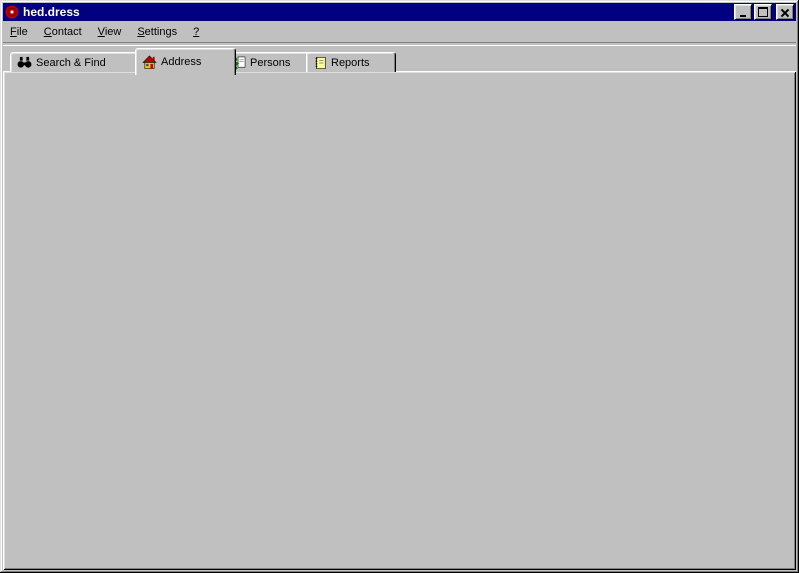 This screenshot has width=799, height=573. I want to click on tab-address: Address, so click(185, 61).